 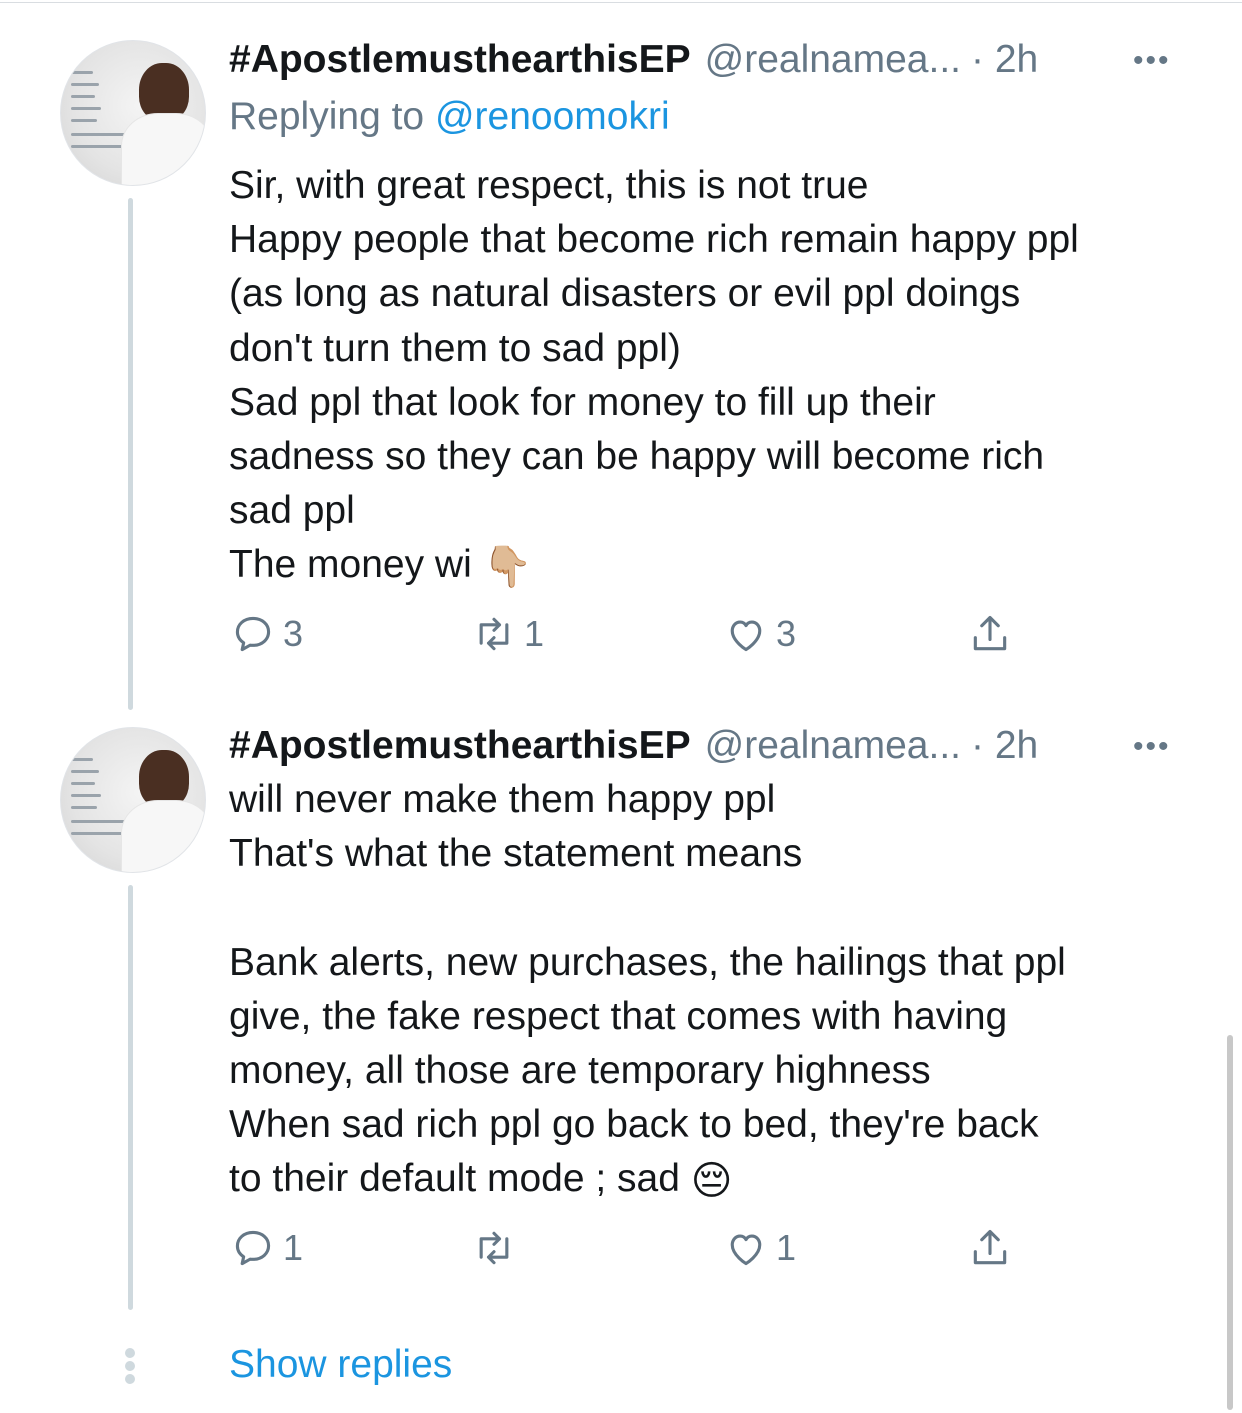 I want to click on replying-to: Replying to @renoomokri, so click(x=449, y=117).